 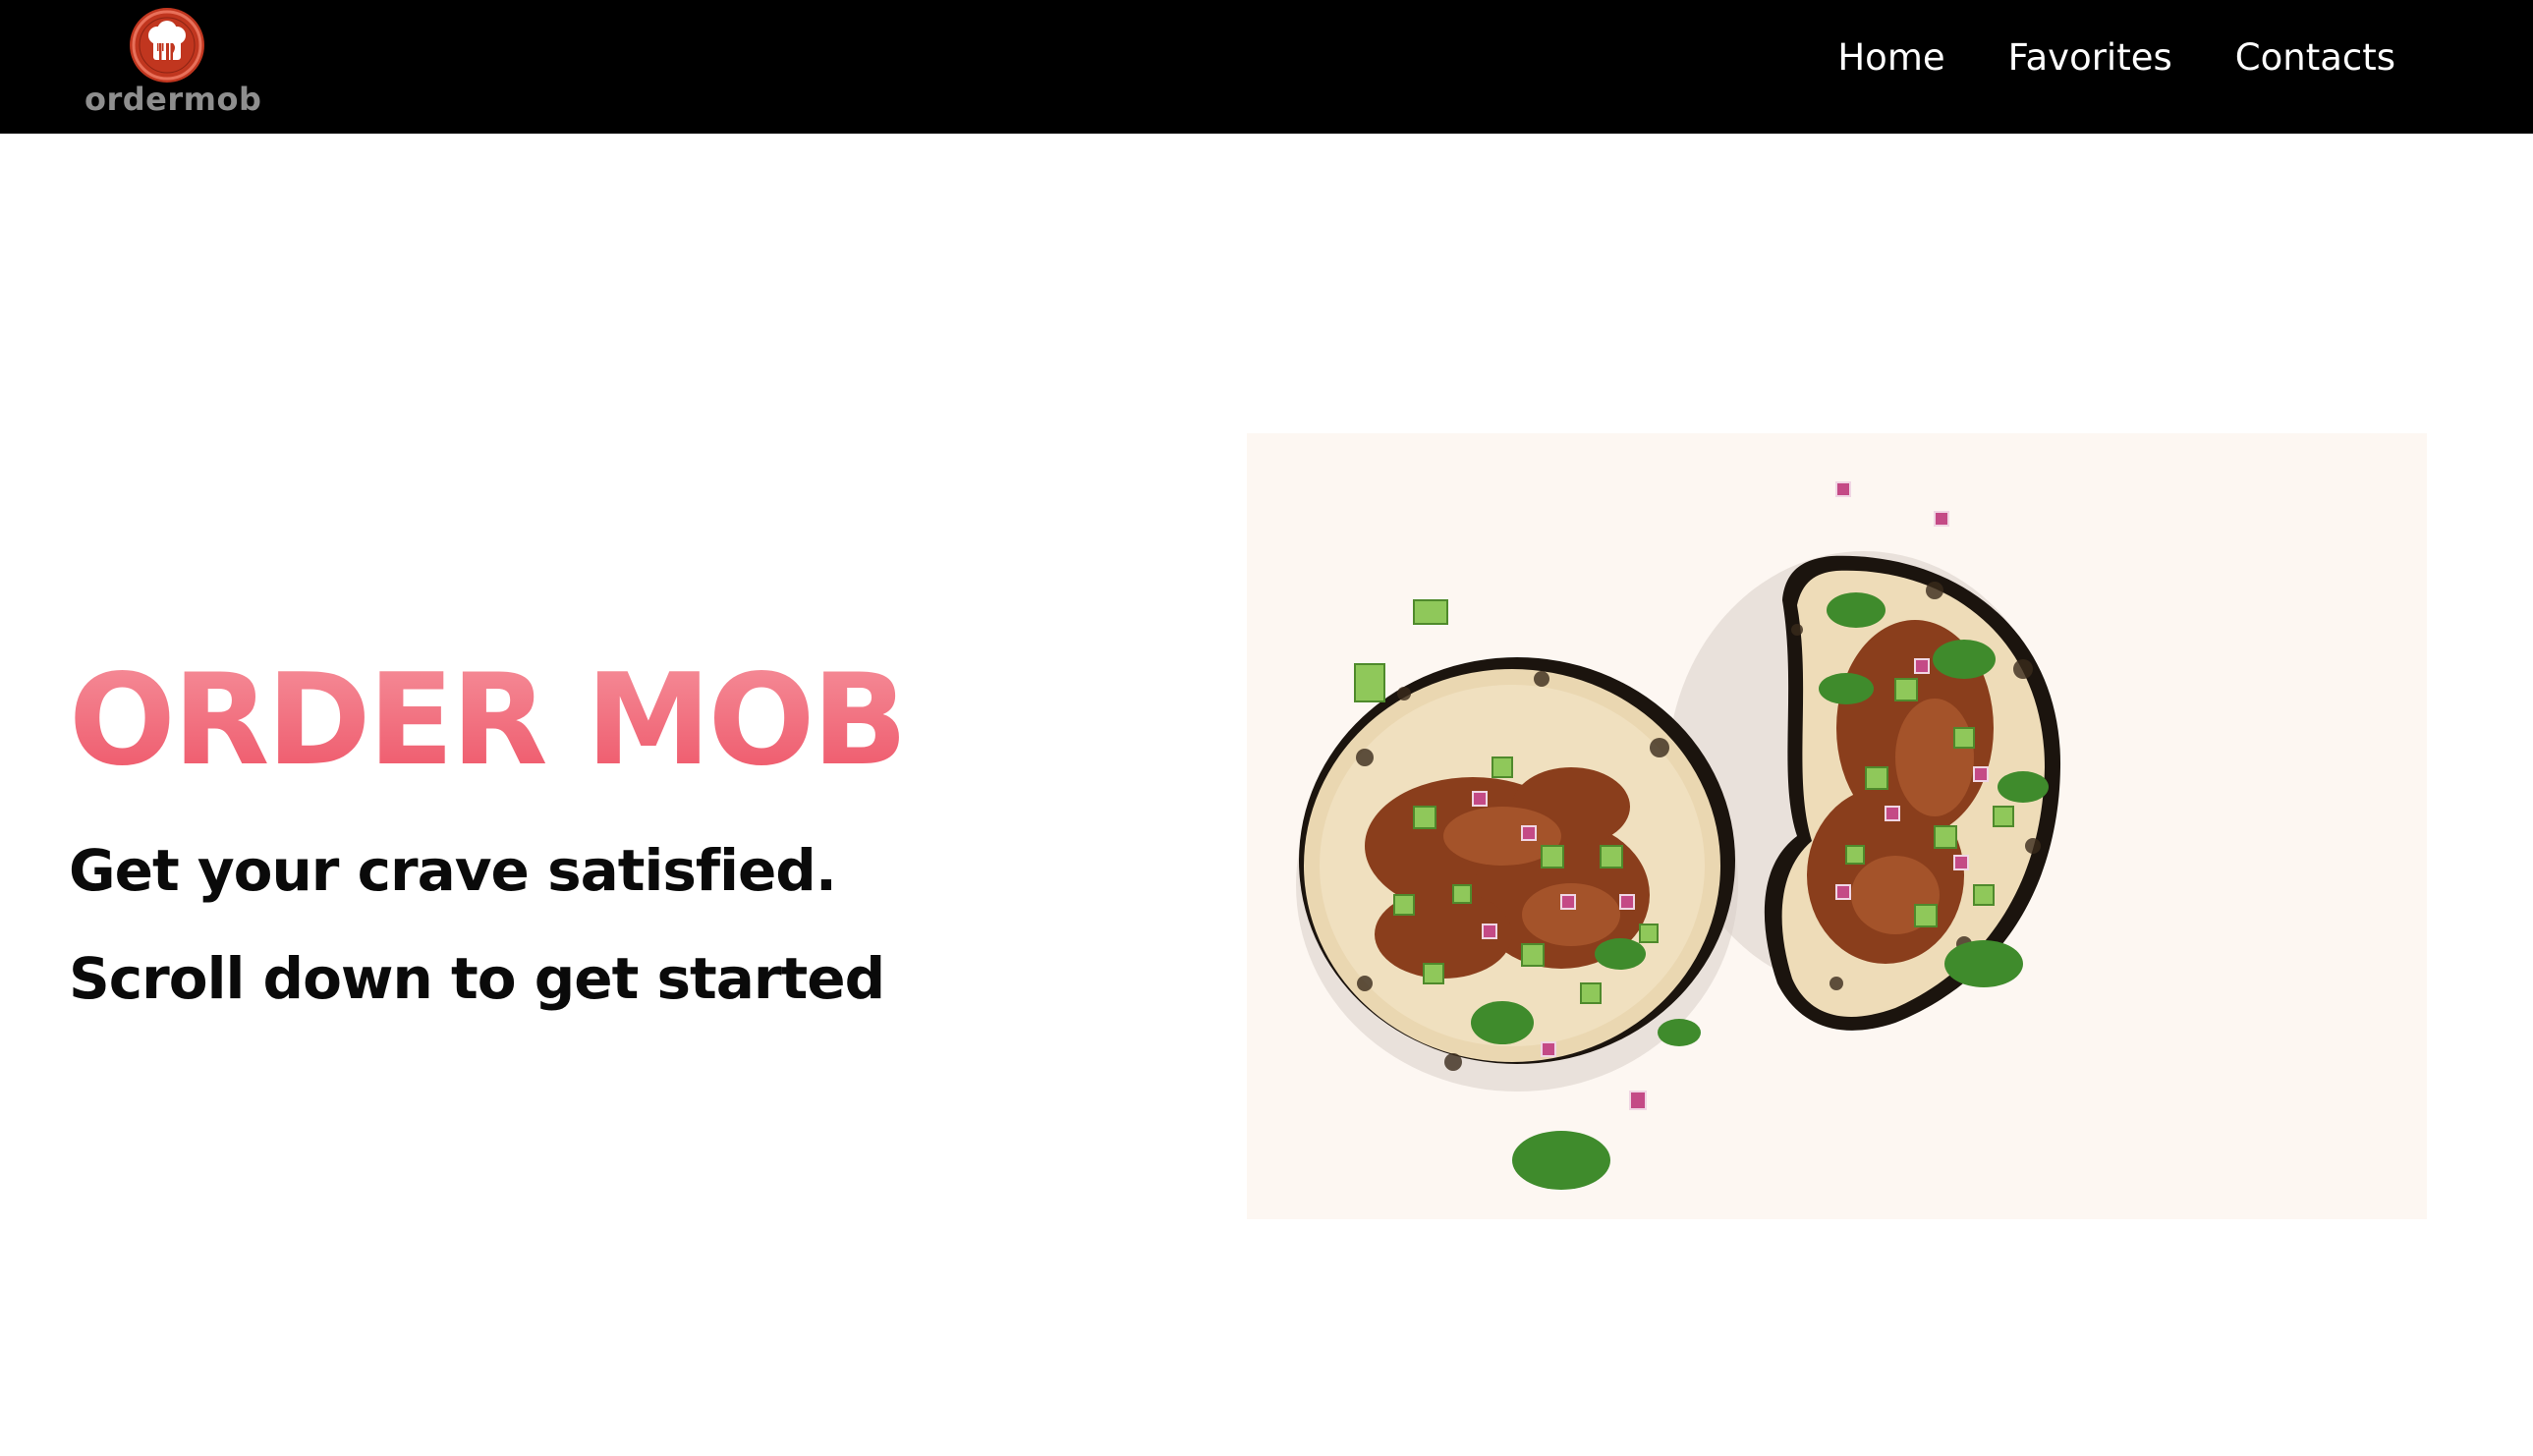 I want to click on brand-logo-link: ordermob, so click(x=173, y=64).